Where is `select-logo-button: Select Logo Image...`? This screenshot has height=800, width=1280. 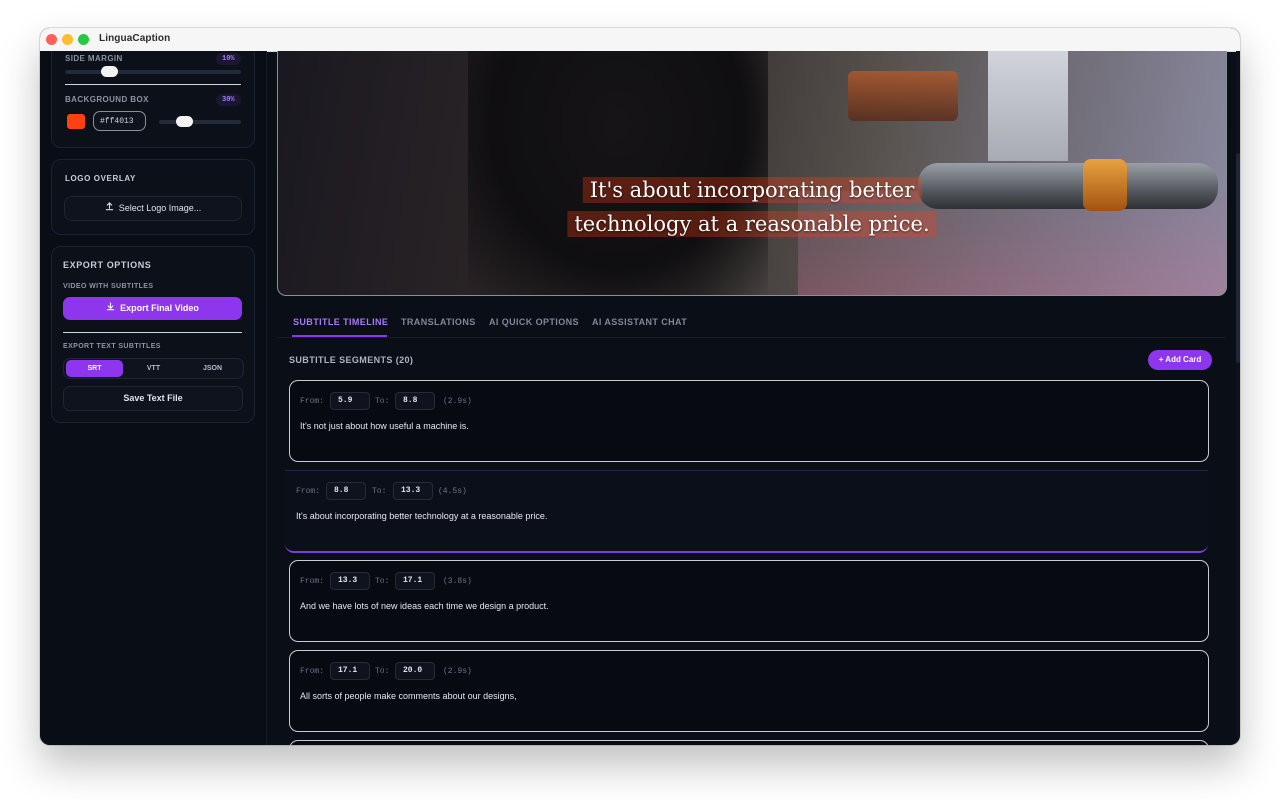
select-logo-button: Select Logo Image... is located at coordinates (153, 208).